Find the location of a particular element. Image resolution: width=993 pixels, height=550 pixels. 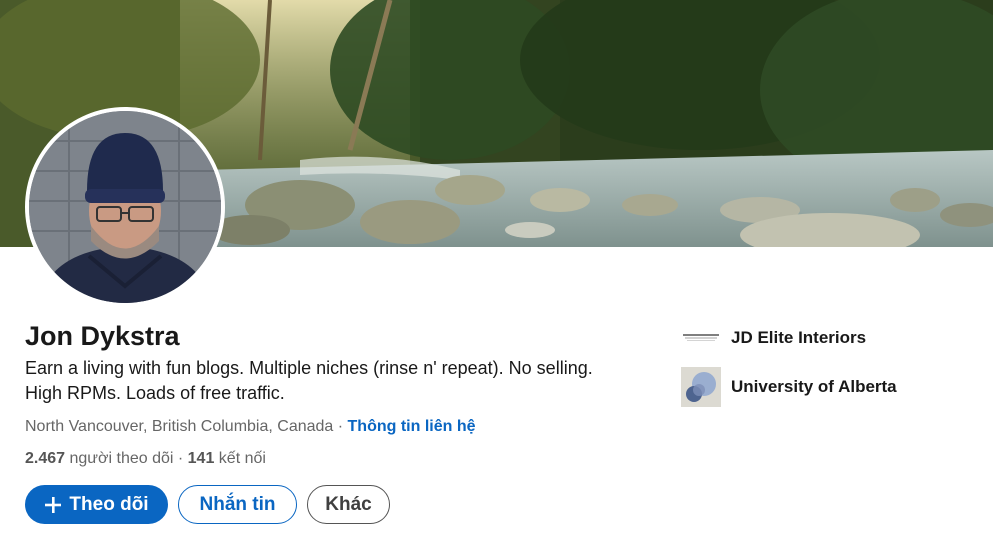

followers-label: người theo dõi is located at coordinates (119, 458).